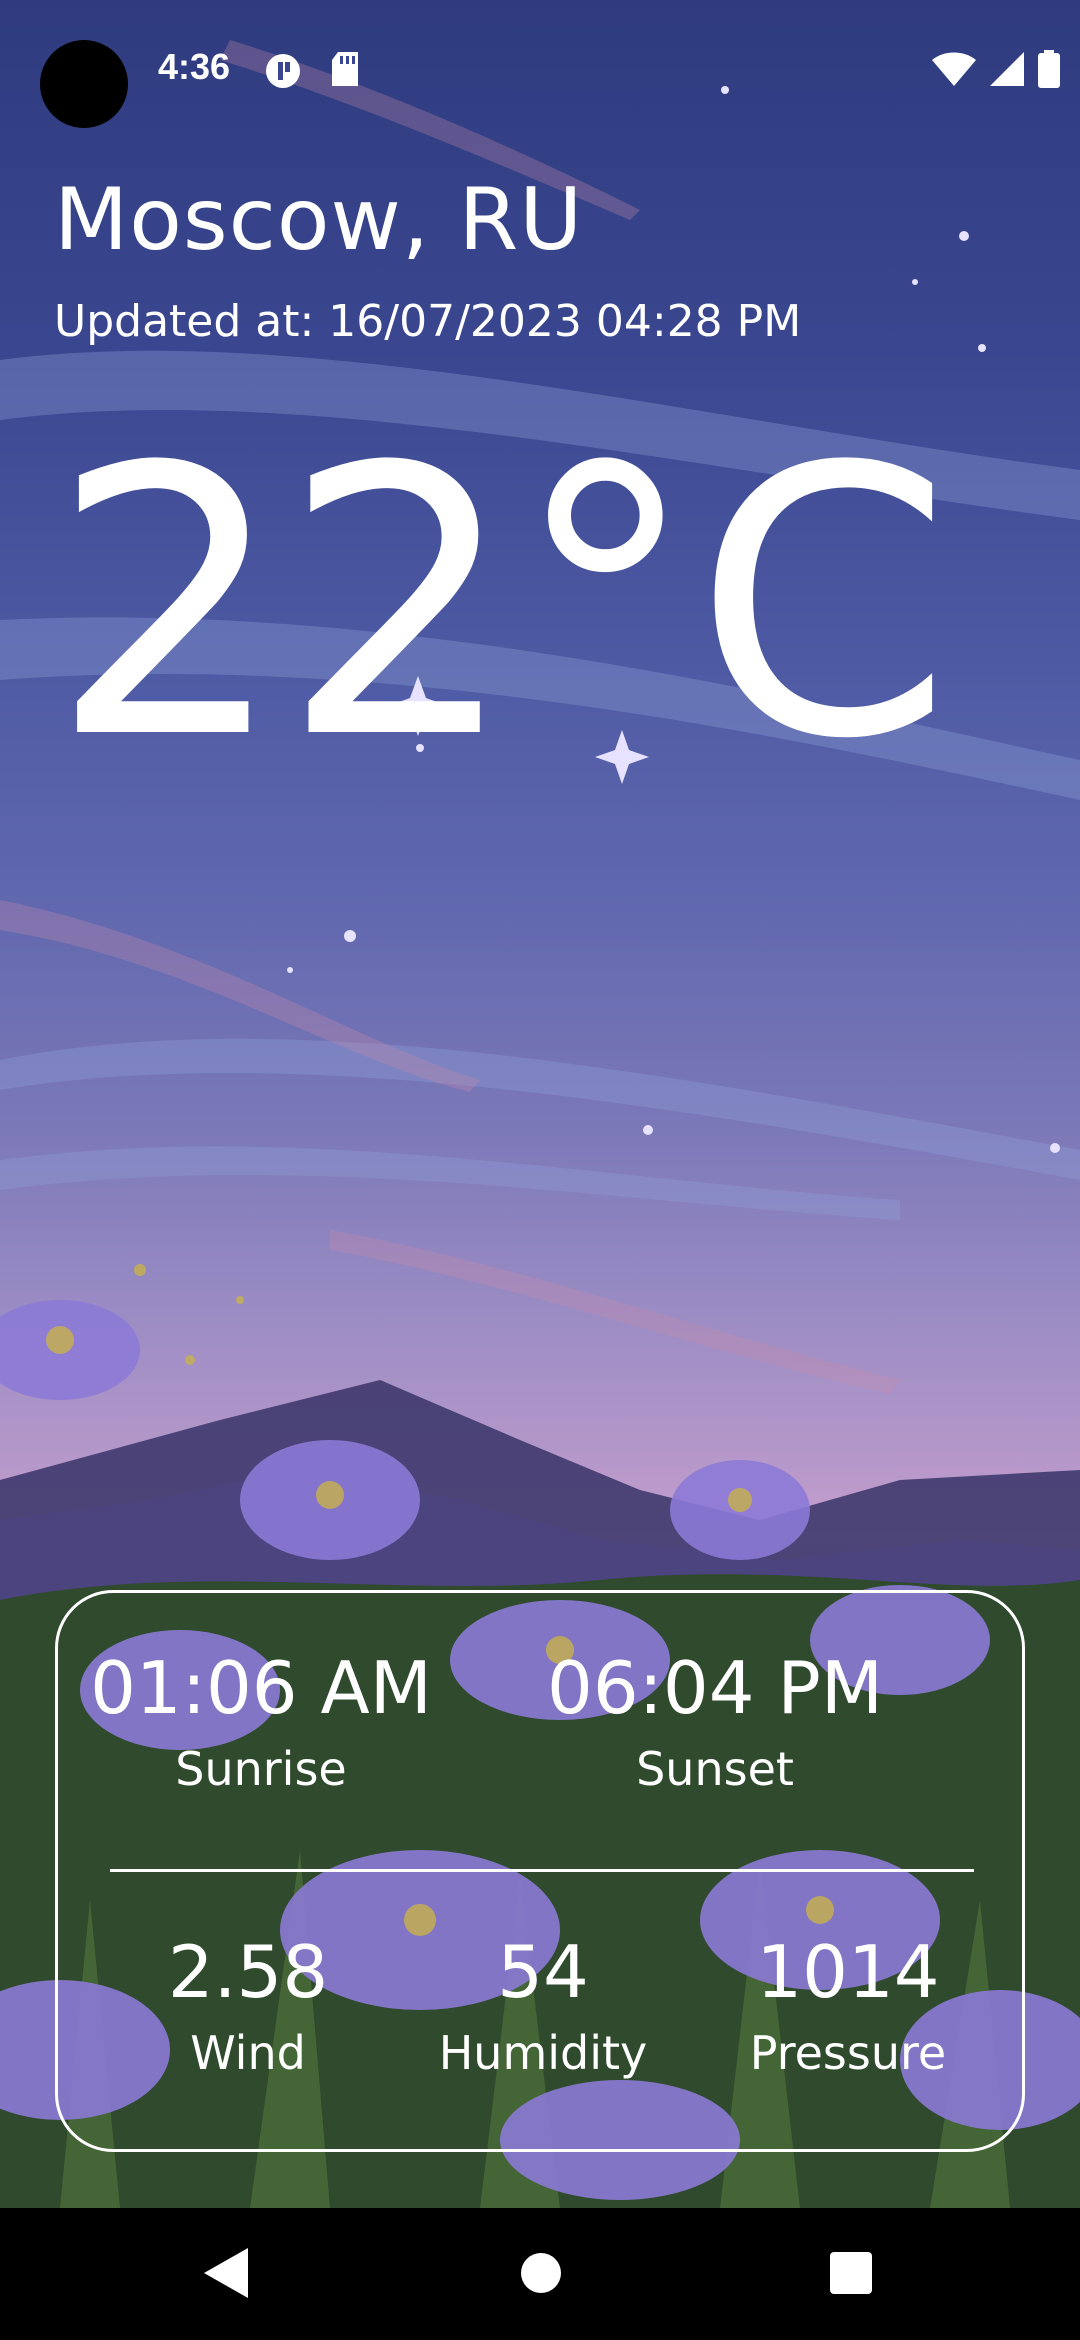  I want to click on sunset-detail: 06:04 PM Sunset, so click(715, 1721).